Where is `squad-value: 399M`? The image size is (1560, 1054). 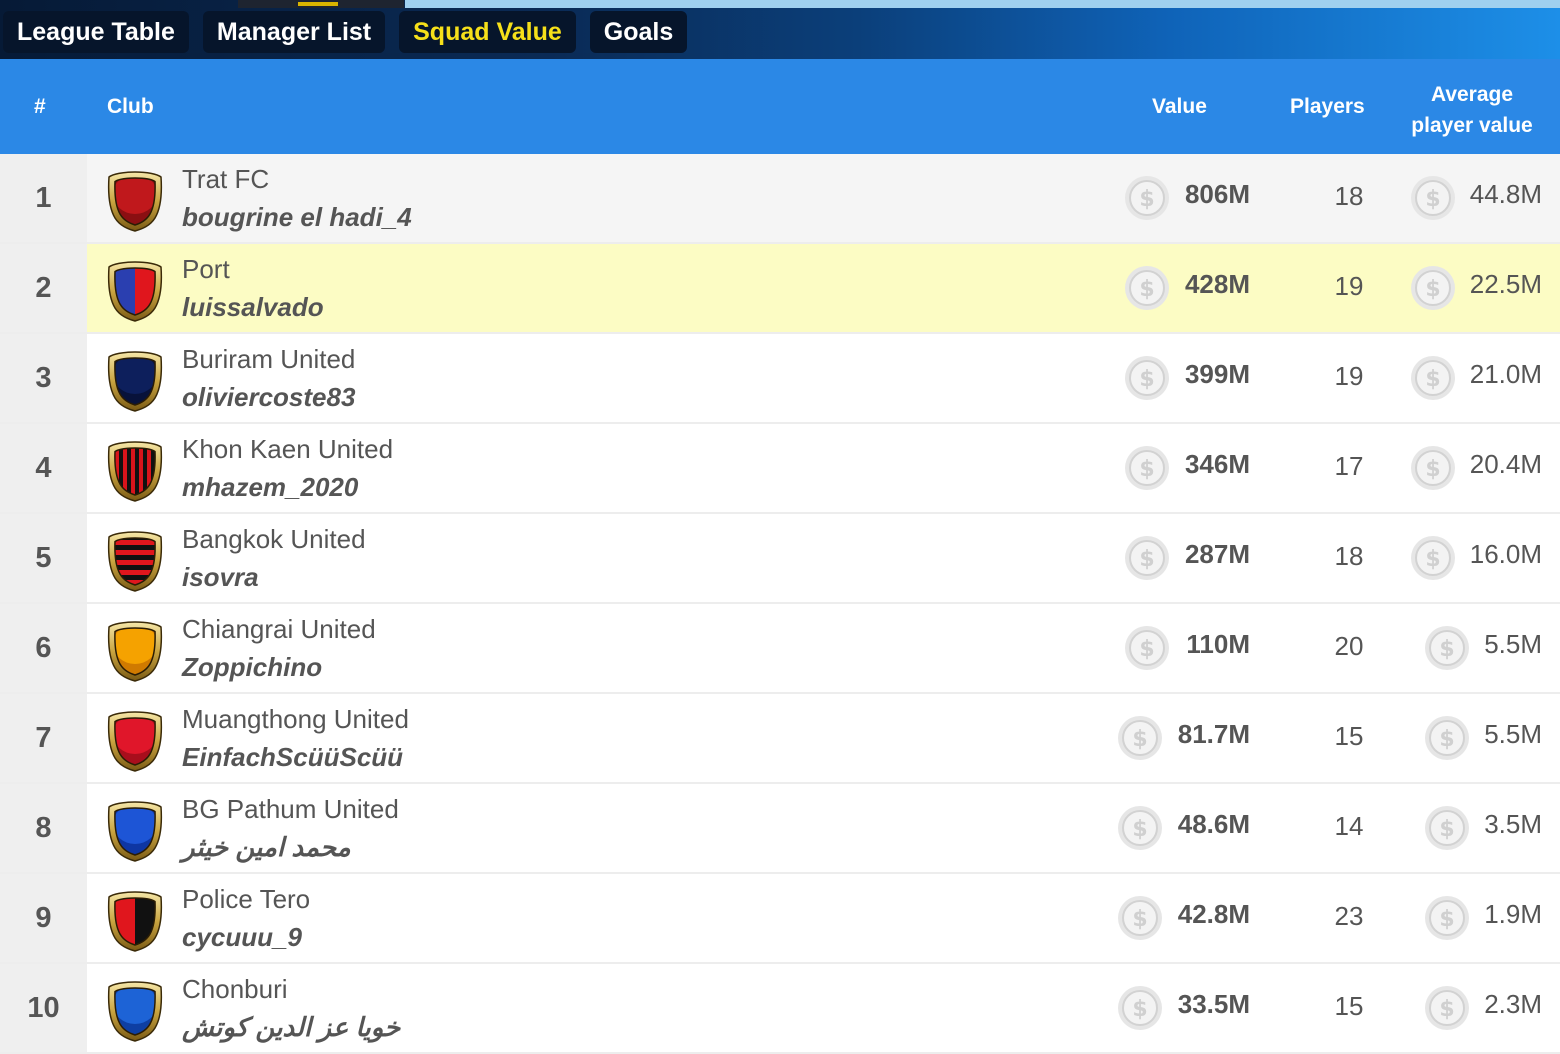
squad-value: 399M is located at coordinates (1217, 374).